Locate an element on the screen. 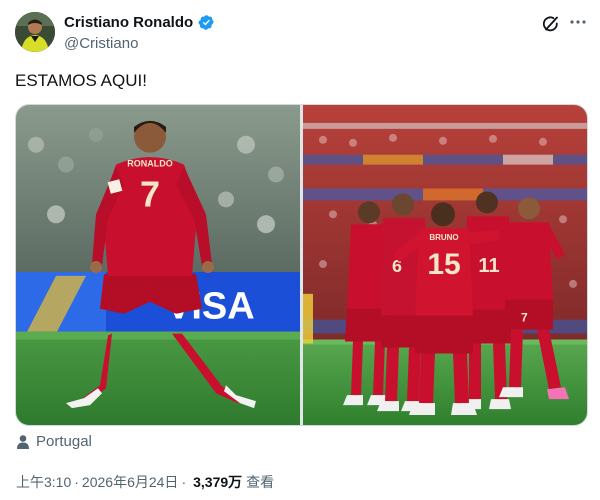  verified-badge-icon is located at coordinates (206, 22).